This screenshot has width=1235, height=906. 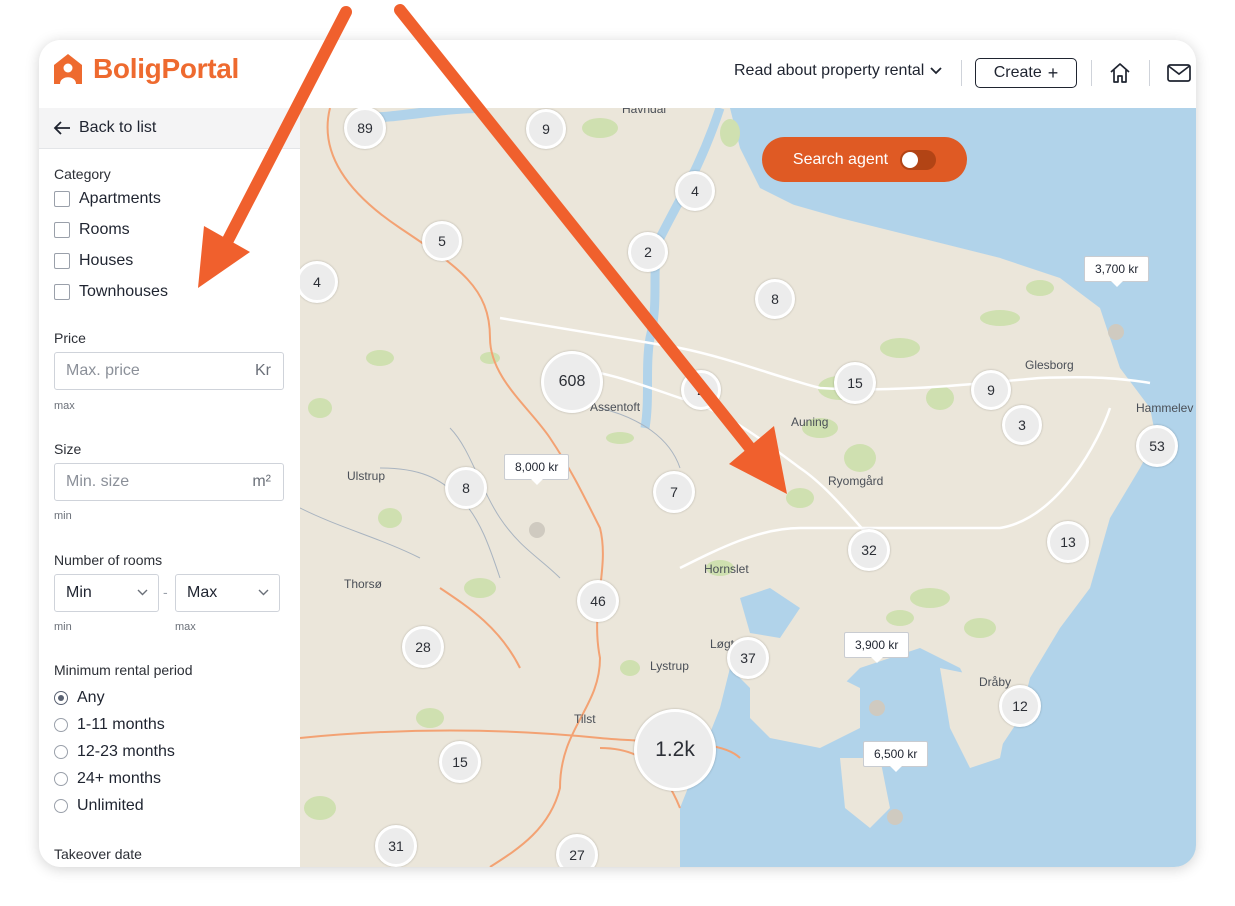 I want to click on place-label: Auning, so click(x=810, y=422).